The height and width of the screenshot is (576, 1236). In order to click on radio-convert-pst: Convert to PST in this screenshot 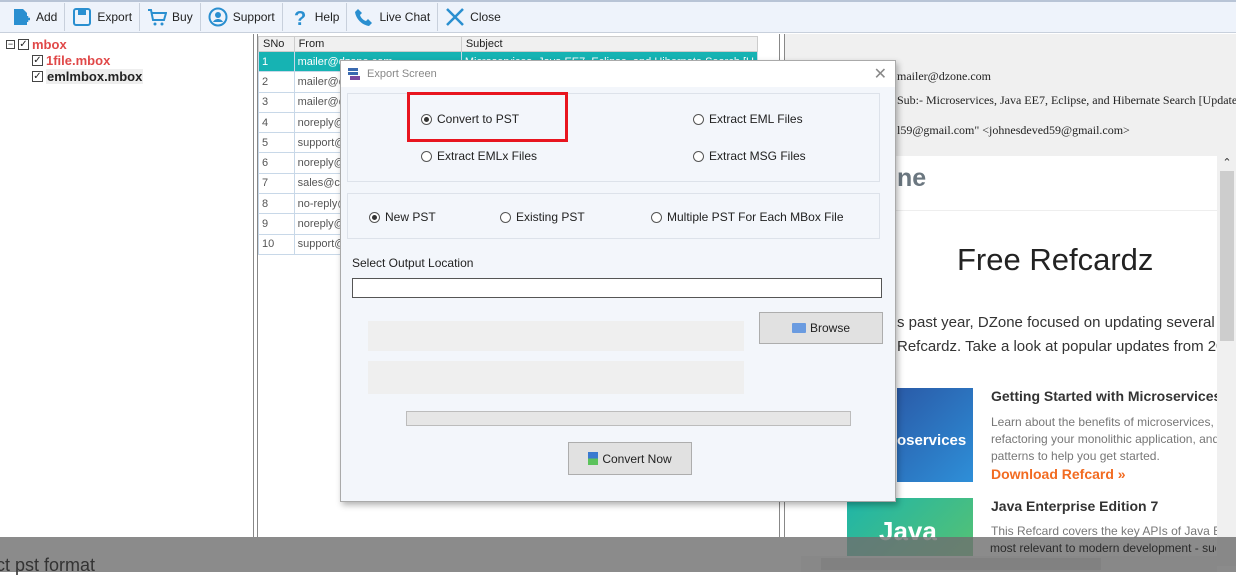, I will do `click(470, 119)`.